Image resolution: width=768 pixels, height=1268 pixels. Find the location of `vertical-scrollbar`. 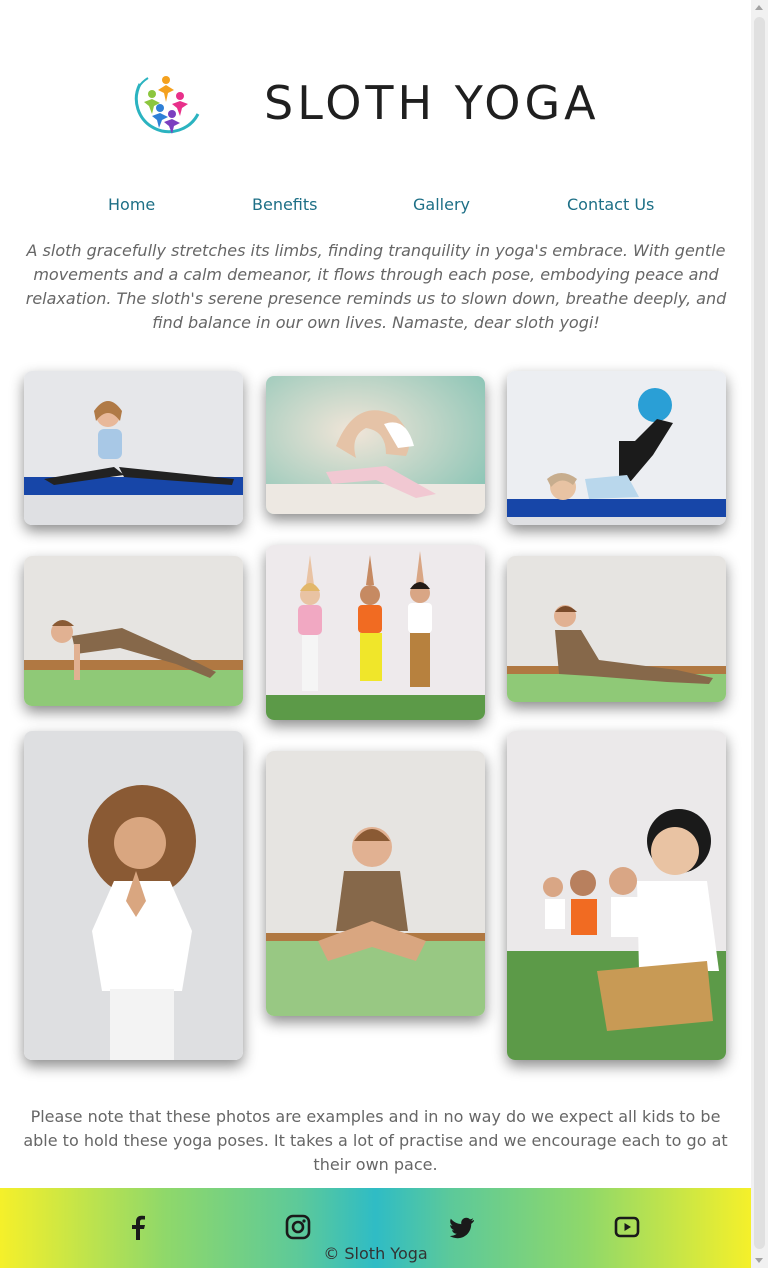

vertical-scrollbar is located at coordinates (759, 634).